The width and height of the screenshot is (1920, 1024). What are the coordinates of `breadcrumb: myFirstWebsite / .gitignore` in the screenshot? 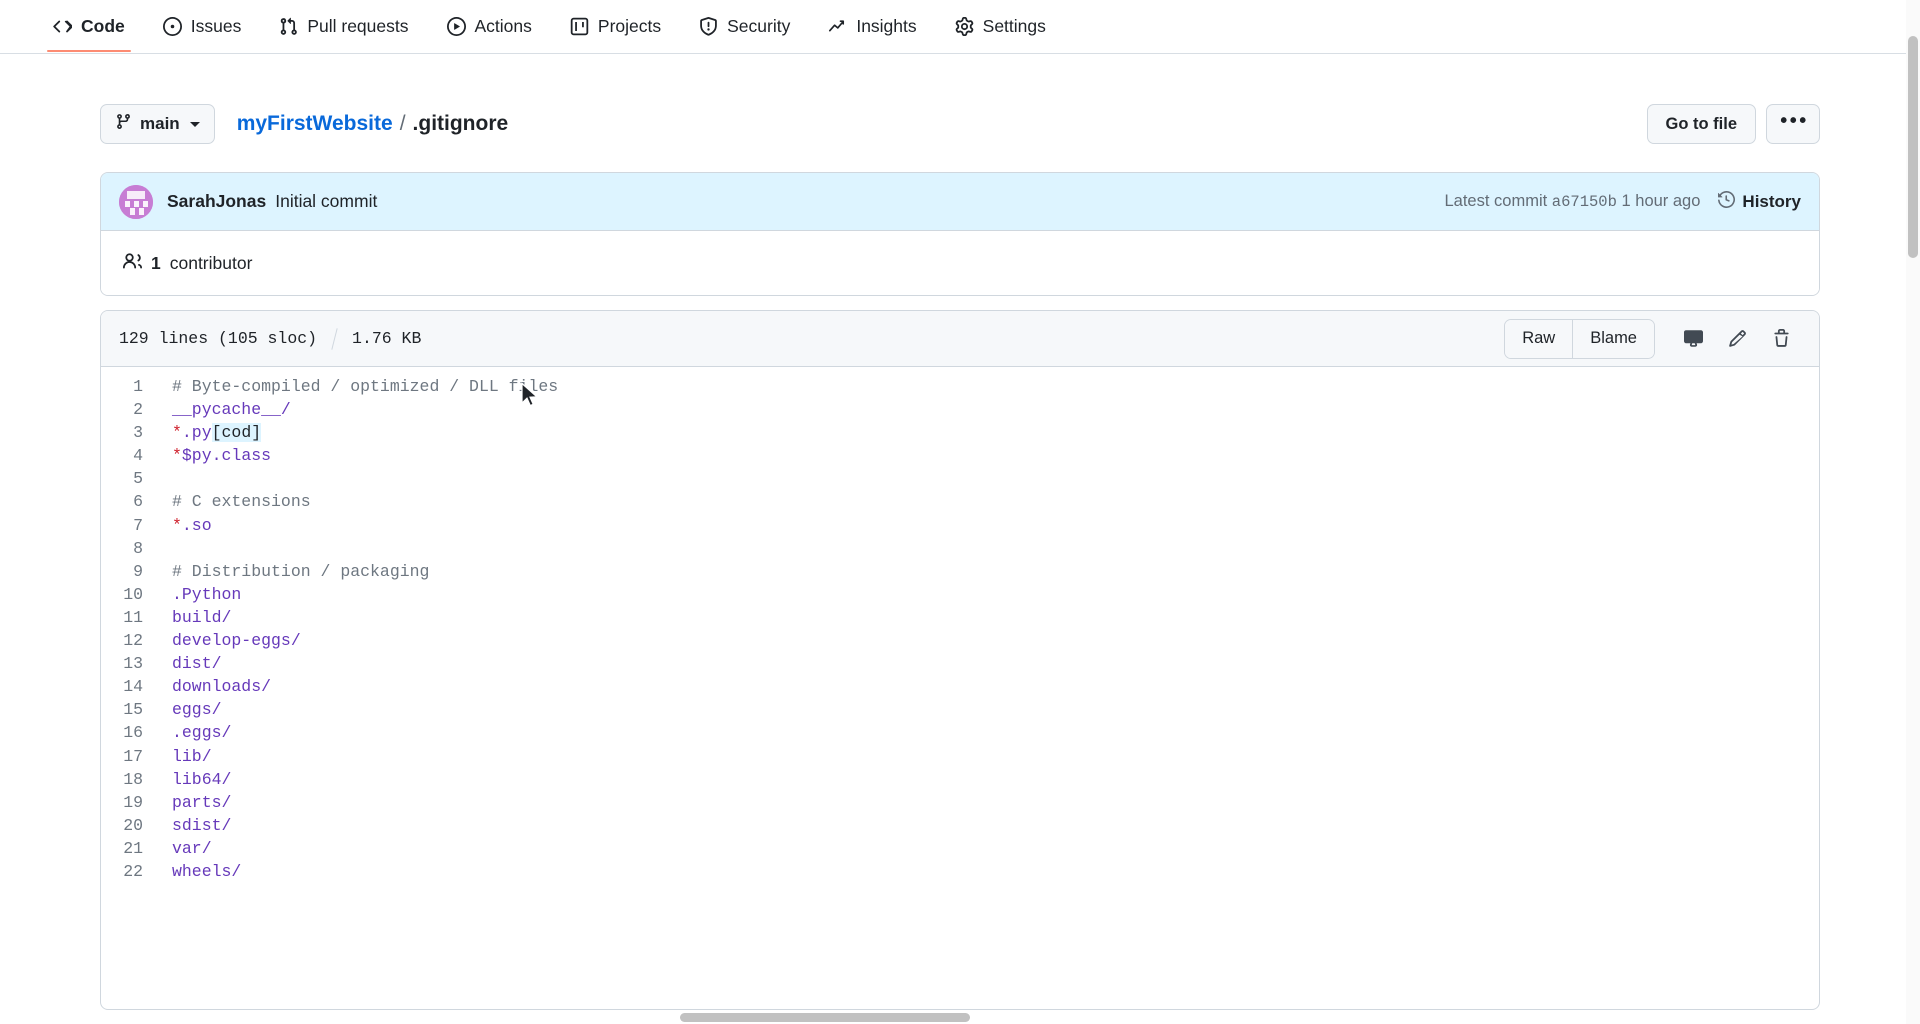 It's located at (373, 124).